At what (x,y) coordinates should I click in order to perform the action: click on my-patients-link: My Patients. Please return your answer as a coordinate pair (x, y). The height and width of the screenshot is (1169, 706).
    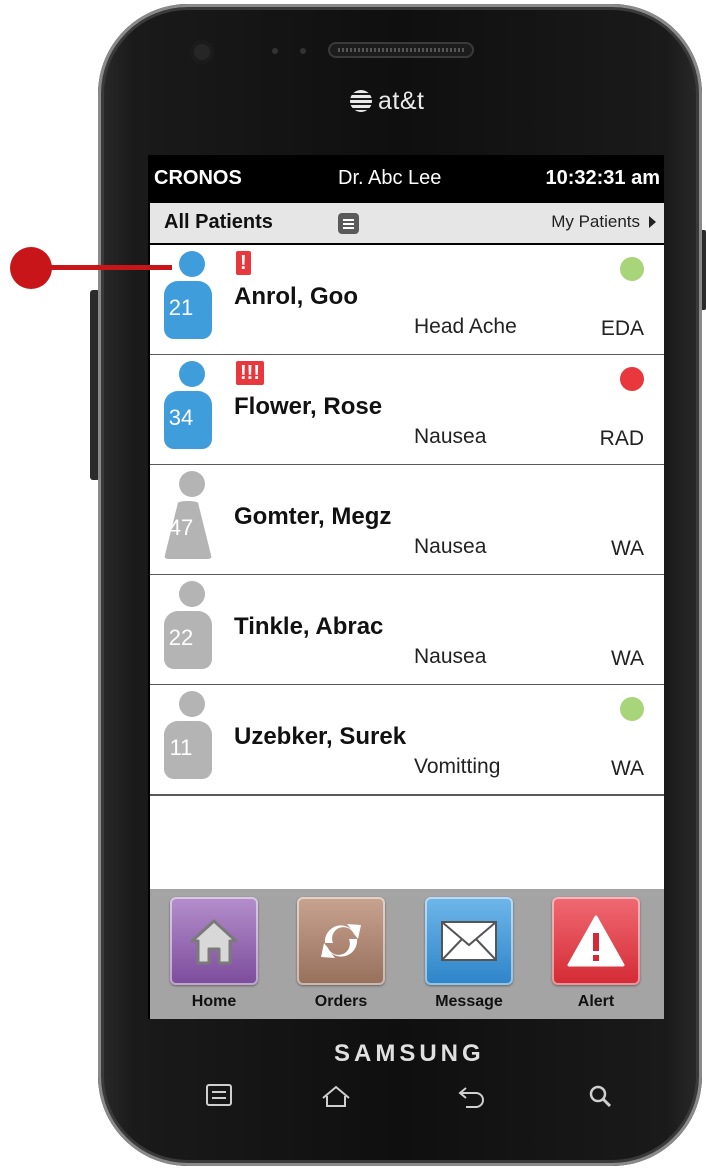
    Looking at the image, I should click on (595, 222).